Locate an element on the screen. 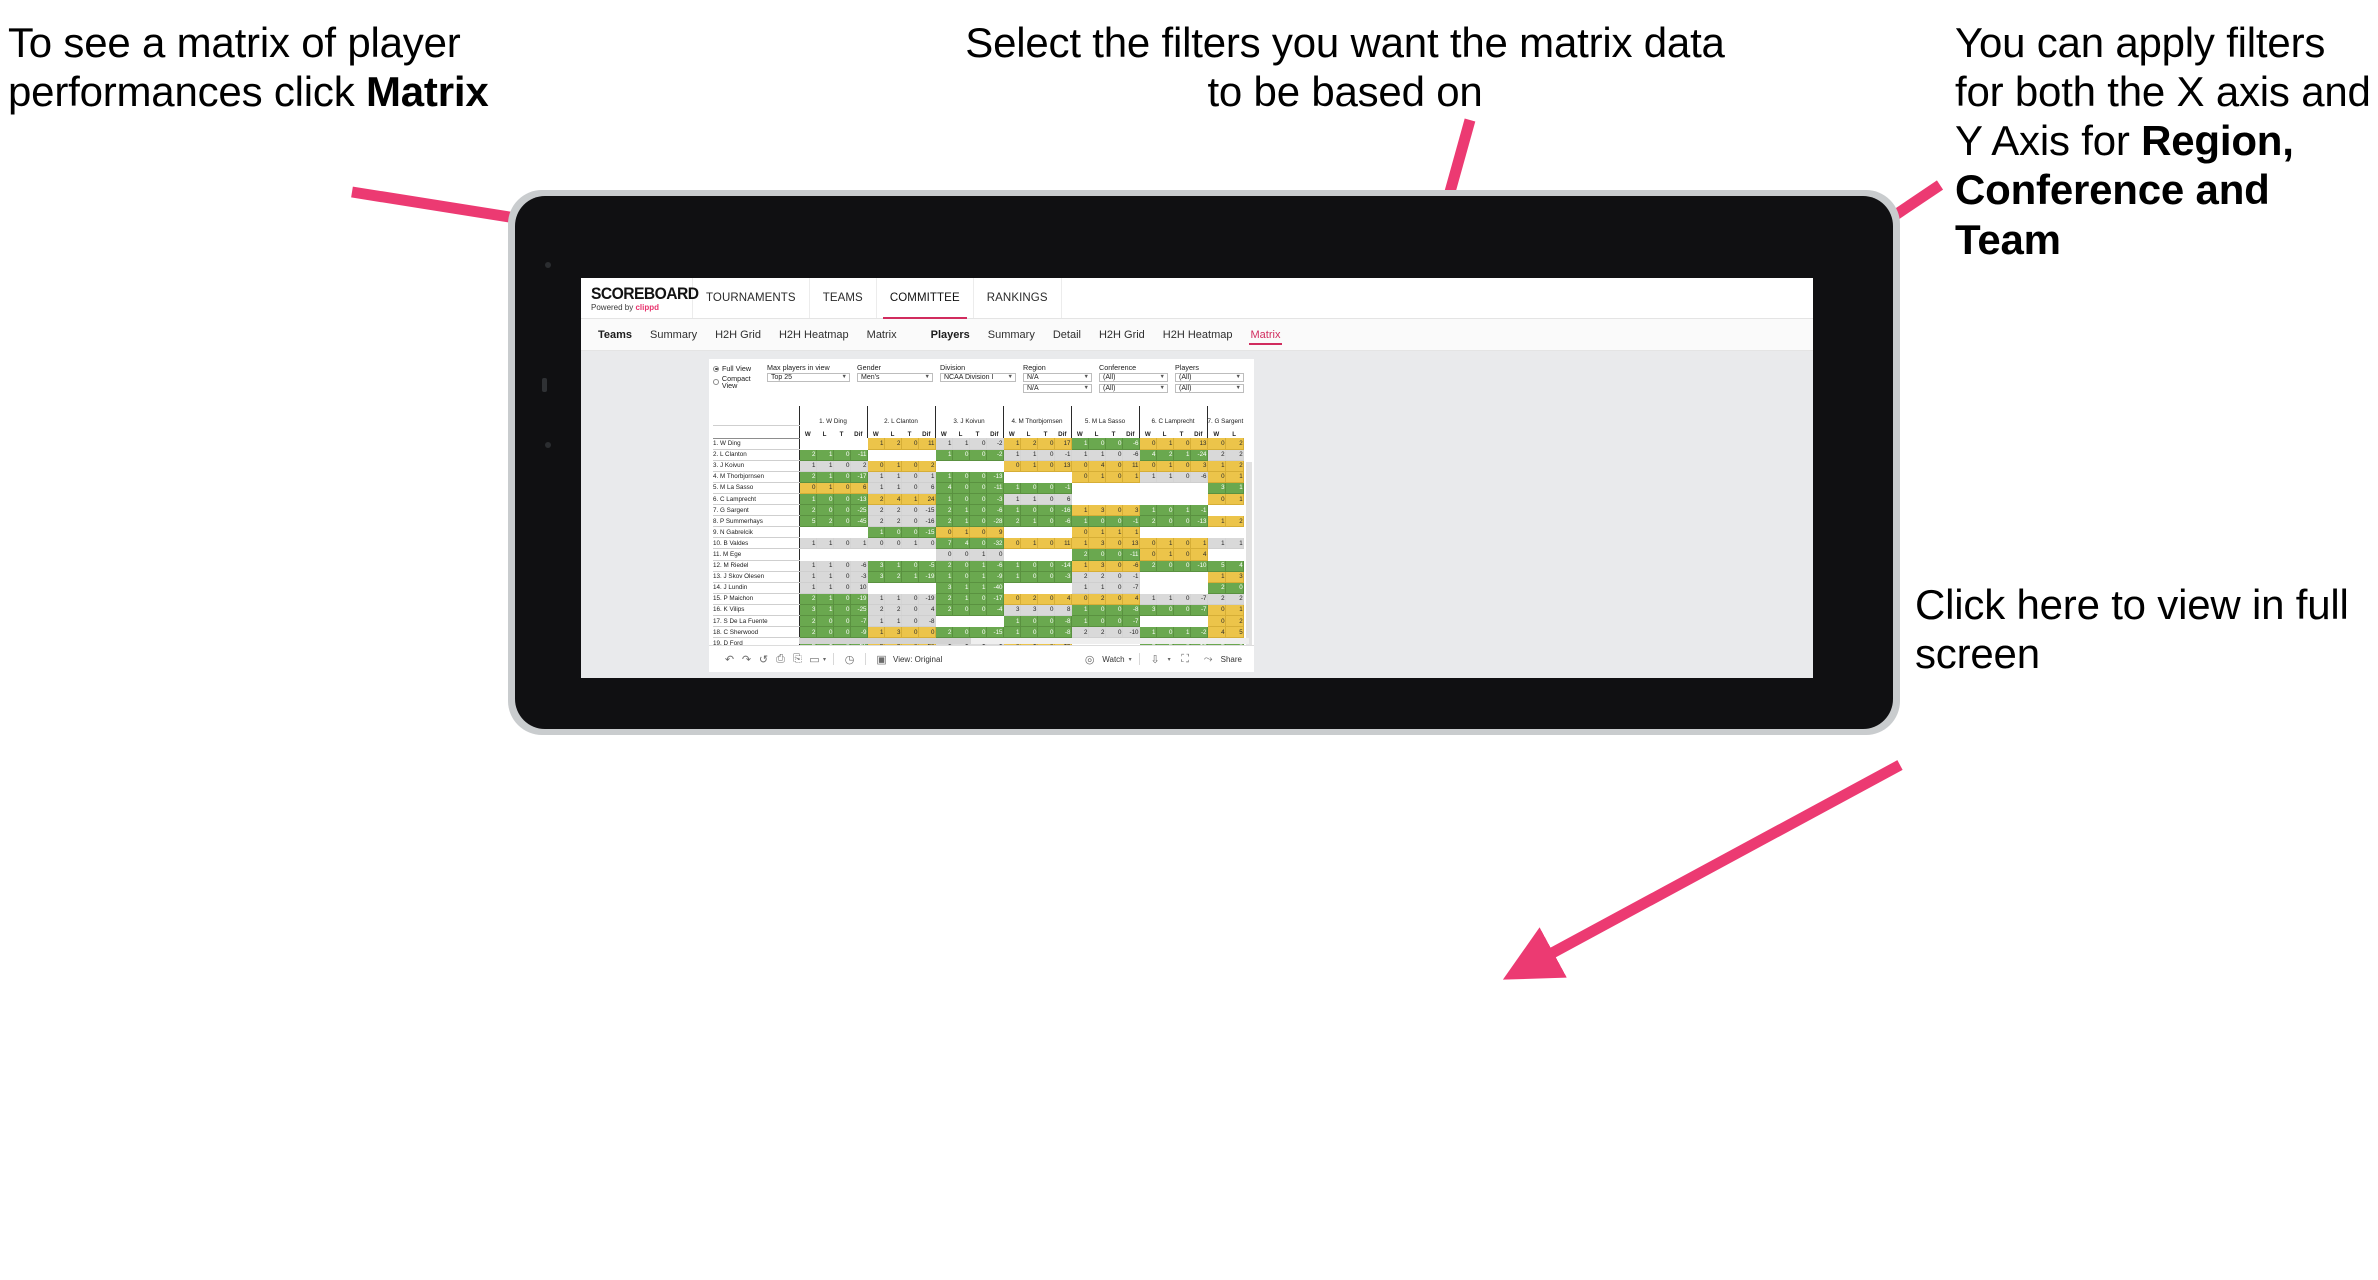 This screenshot has height=1280, width=2378. filter-division-select: NCAA Division I ▼ is located at coordinates (978, 377).